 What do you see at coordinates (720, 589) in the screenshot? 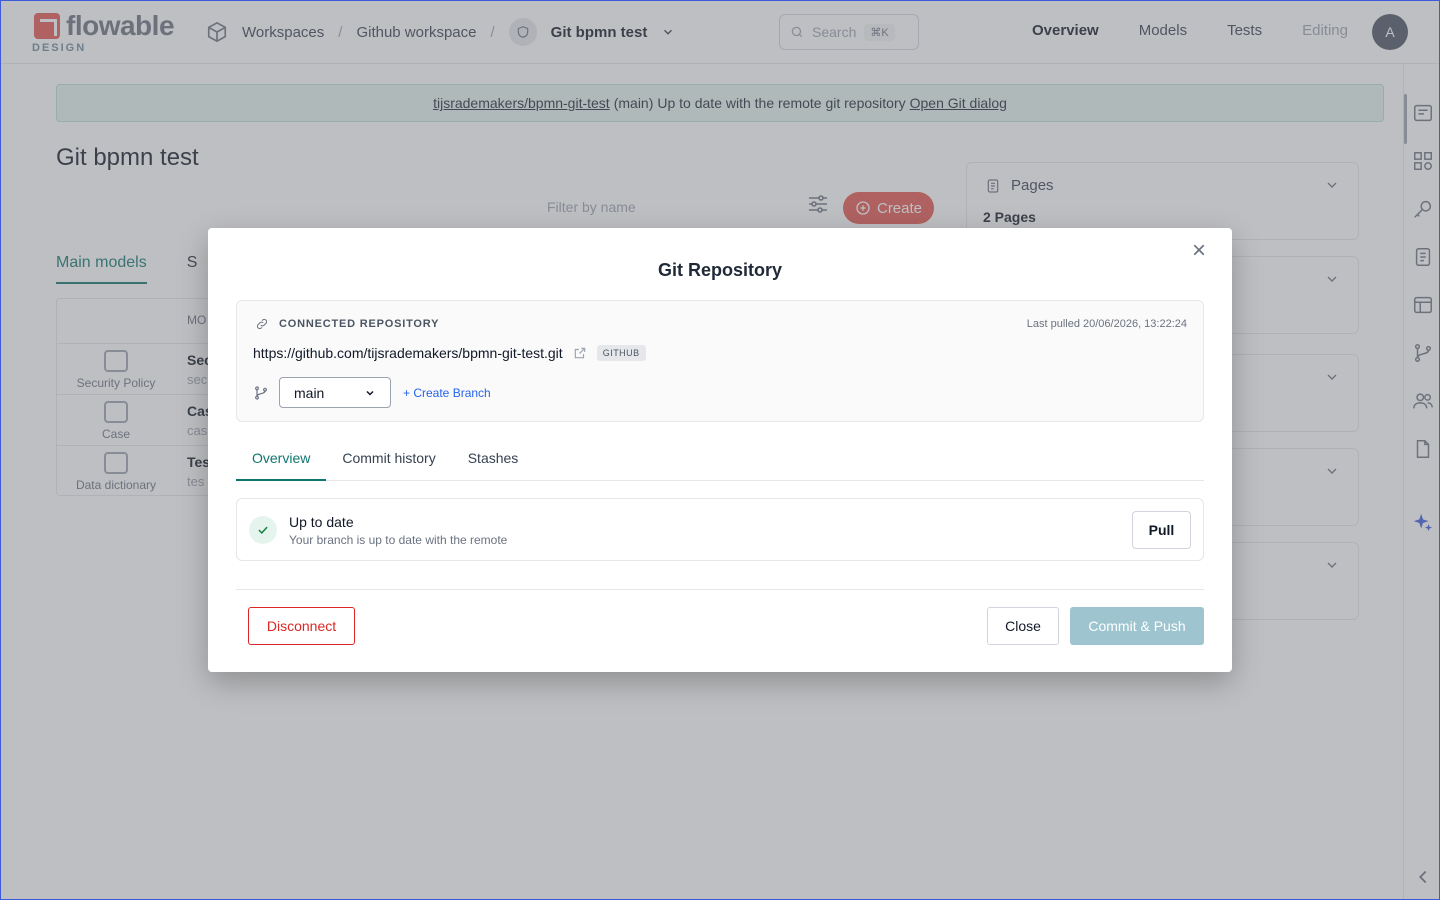
I see `footer-divider` at bounding box center [720, 589].